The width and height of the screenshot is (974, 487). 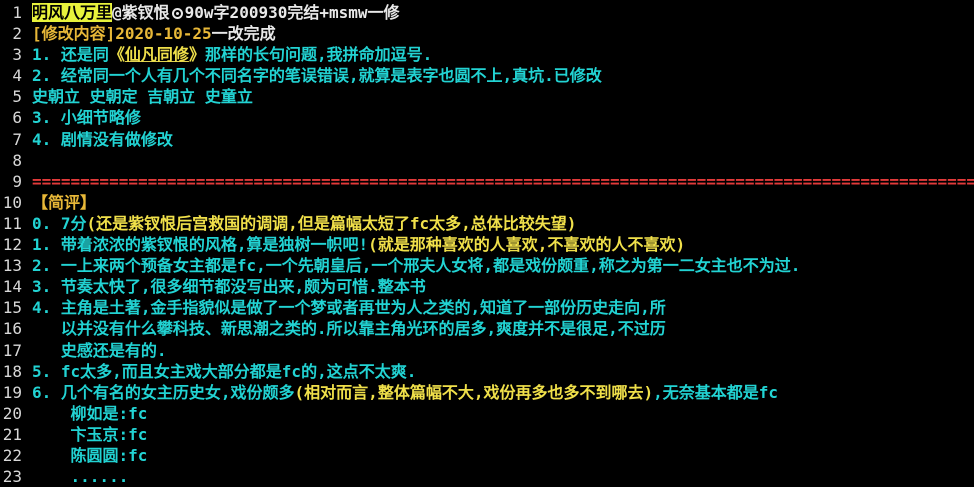 I want to click on line-content, so click(x=503, y=160).